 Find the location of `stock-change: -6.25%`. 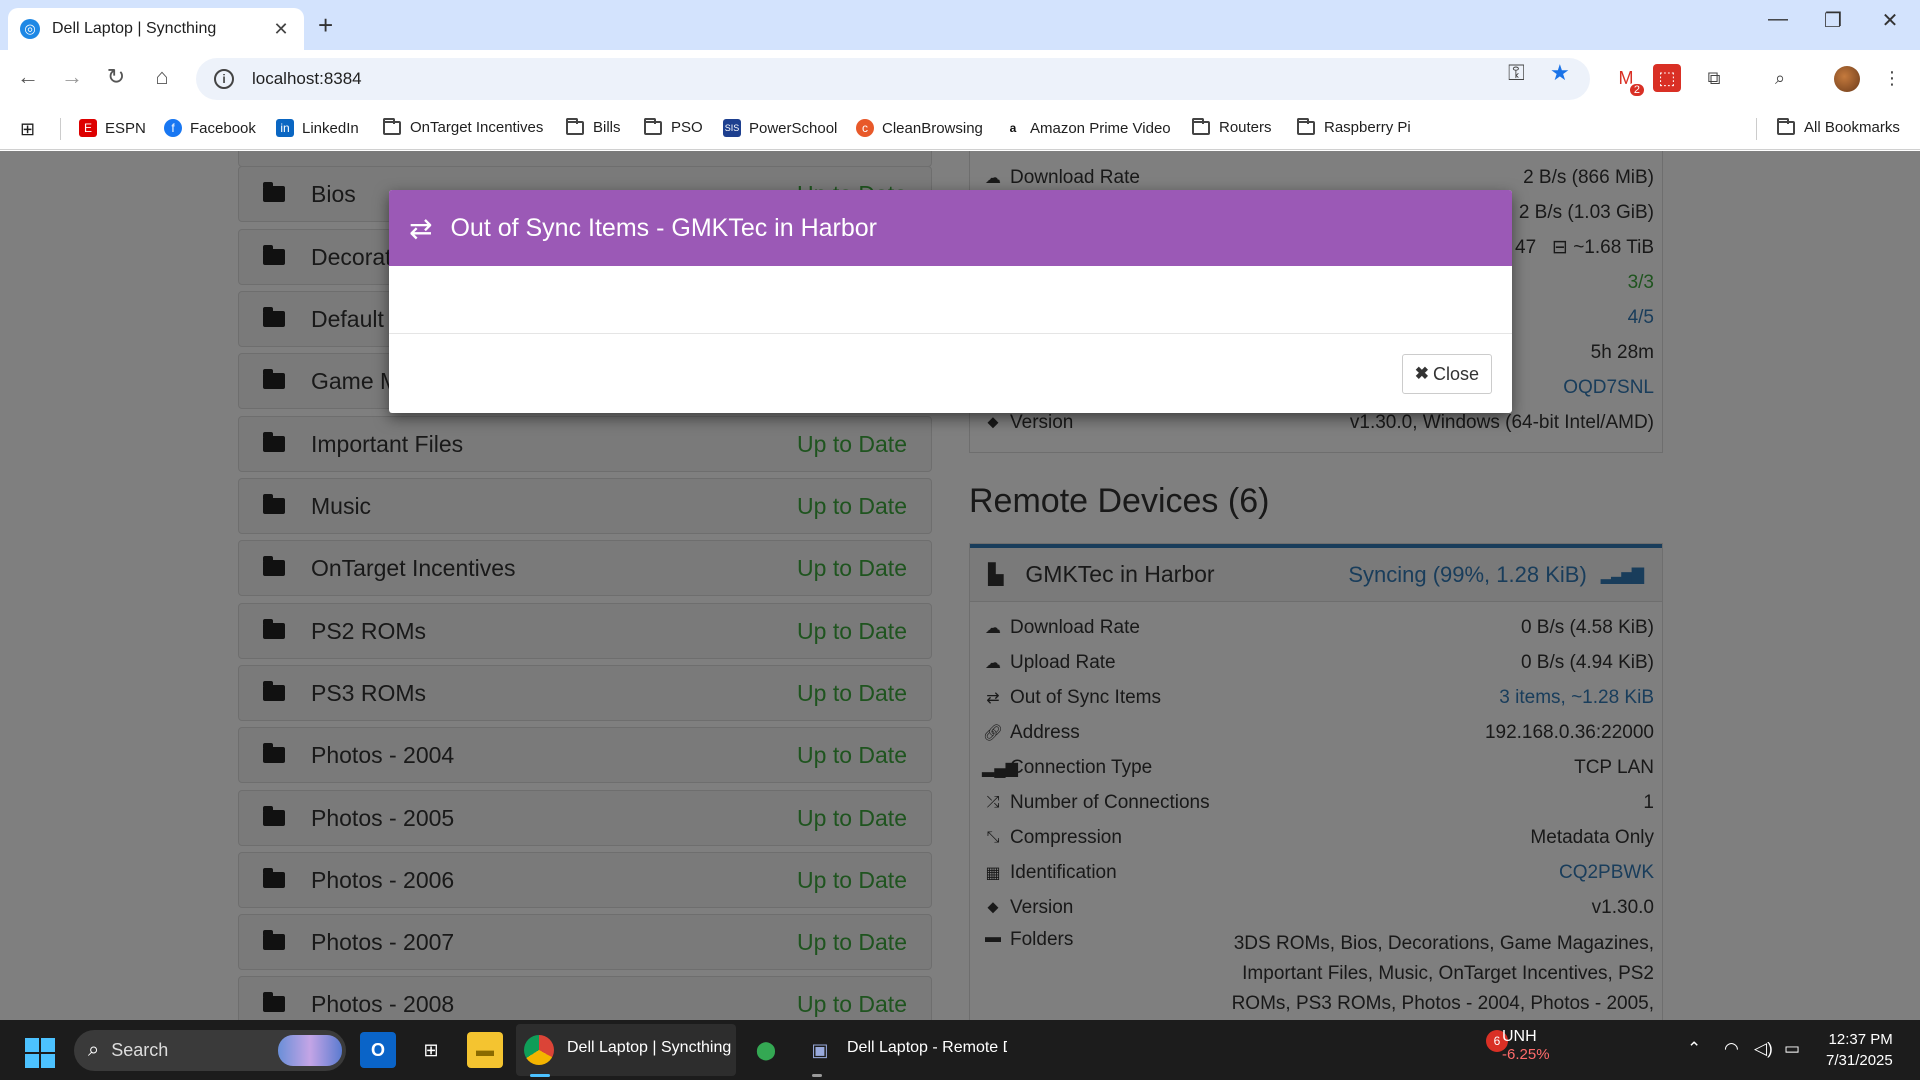

stock-change: -6.25% is located at coordinates (1526, 1054).